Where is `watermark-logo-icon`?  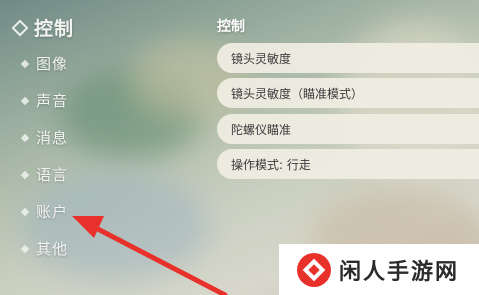 watermark-logo-icon is located at coordinates (314, 269).